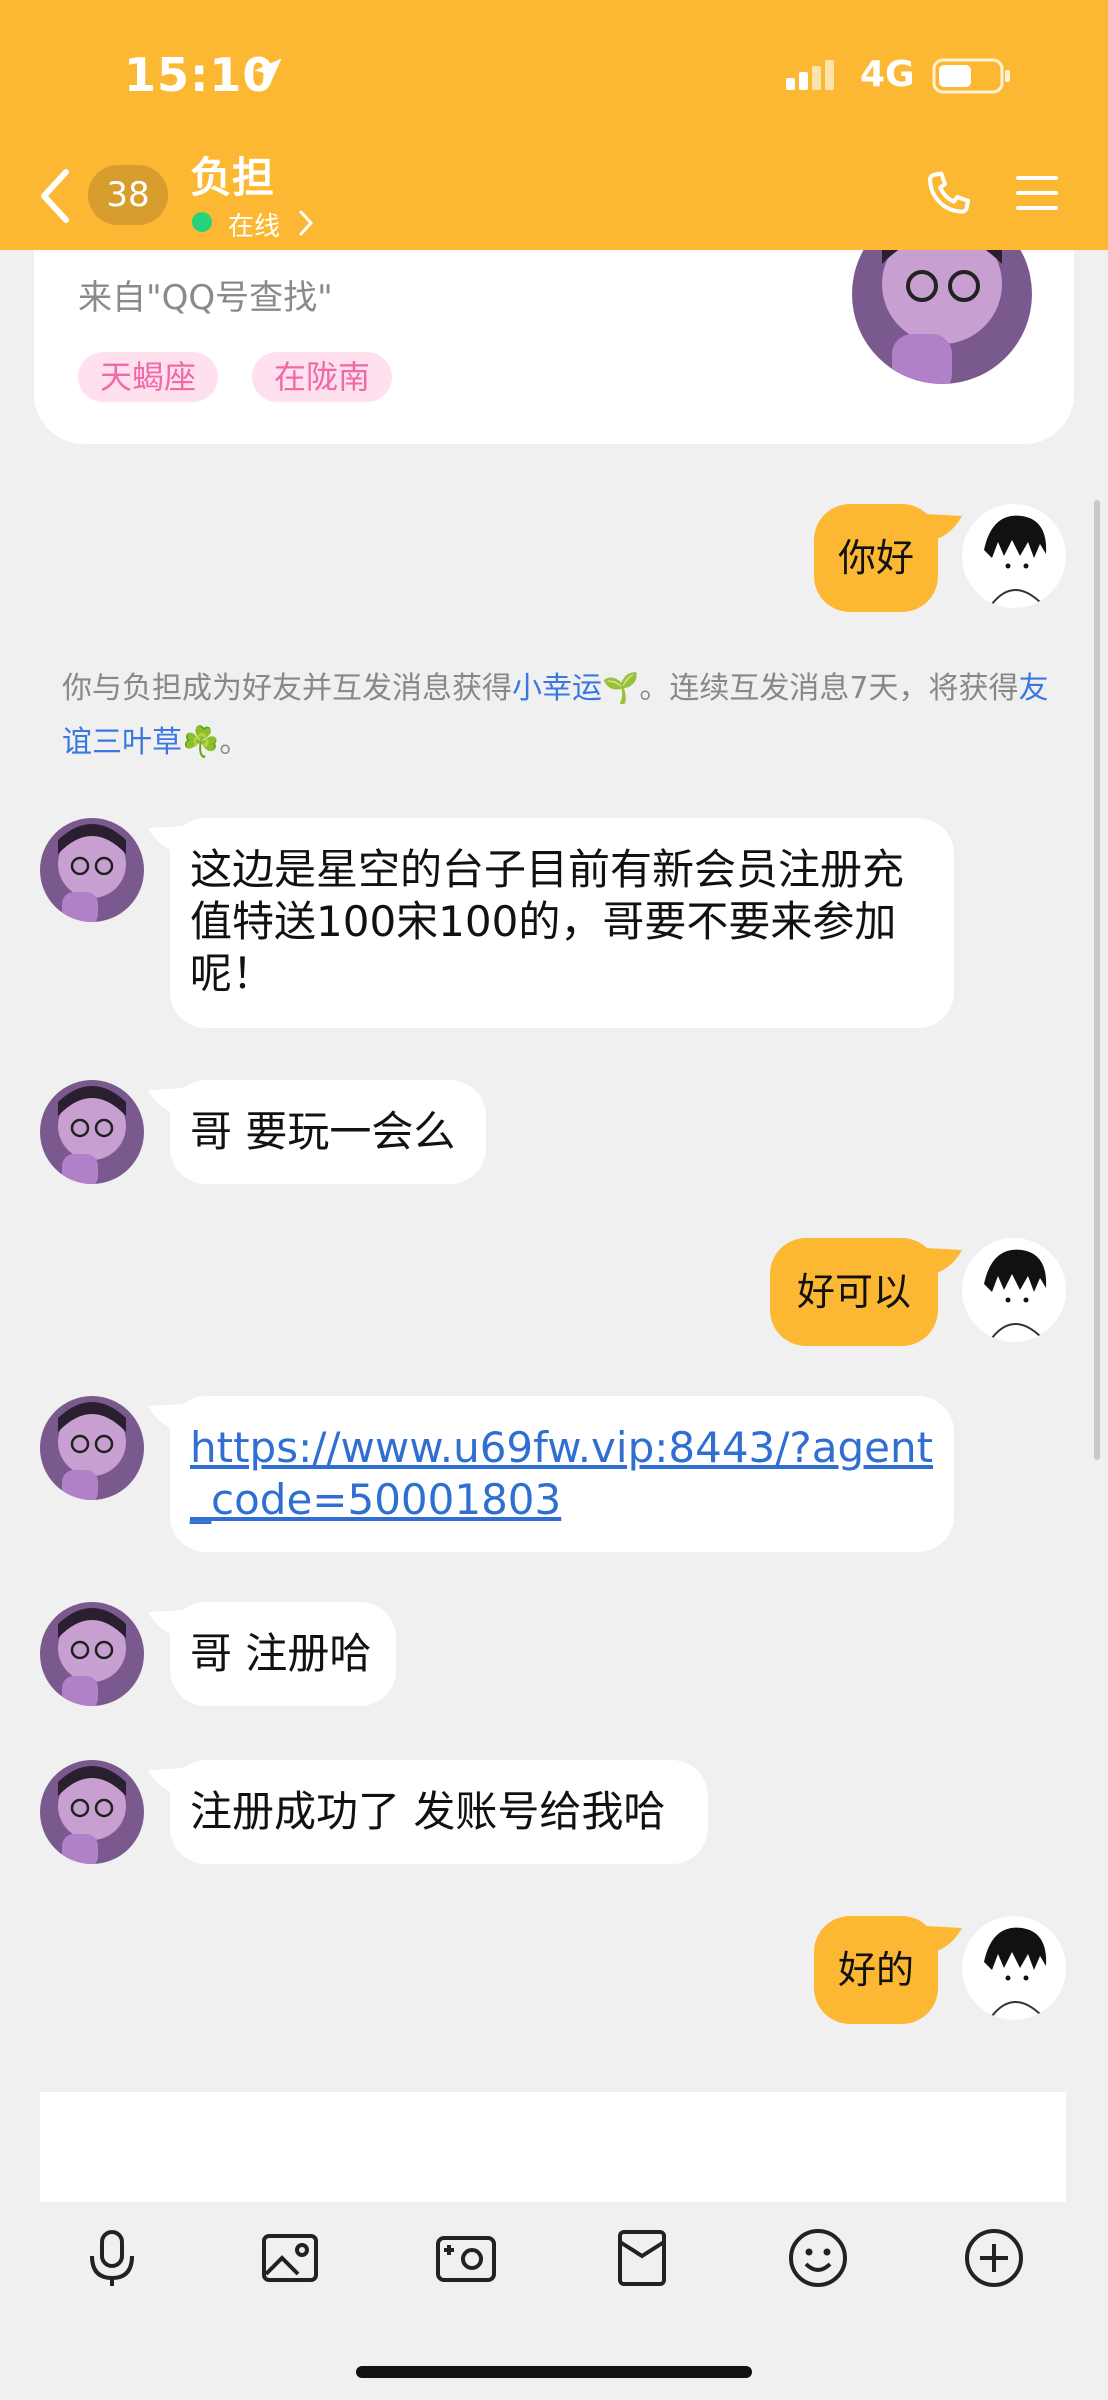 The width and height of the screenshot is (1108, 2400). Describe the element at coordinates (466, 2258) in the screenshot. I see `camera-icon` at that location.